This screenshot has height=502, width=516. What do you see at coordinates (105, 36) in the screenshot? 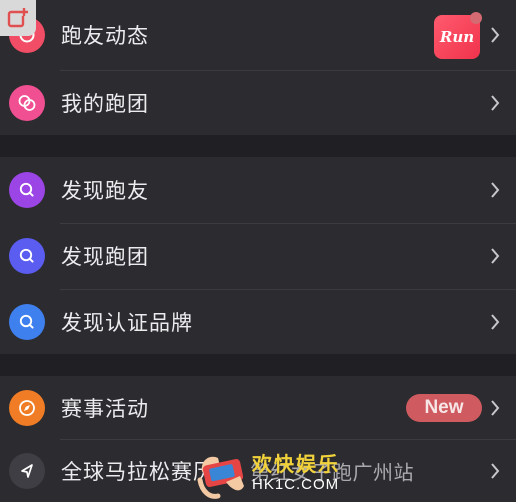
I see `menu-item-label: 跑友动态` at bounding box center [105, 36].